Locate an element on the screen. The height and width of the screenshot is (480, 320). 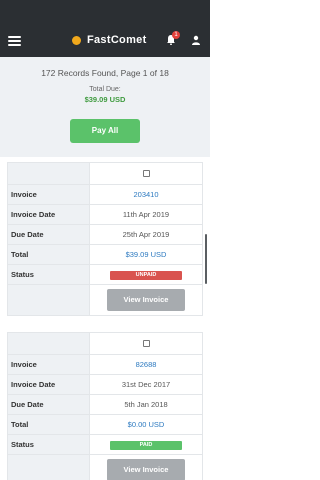
due-date-row: Due Date 25th Apr 2019 is located at coordinates (105, 235).